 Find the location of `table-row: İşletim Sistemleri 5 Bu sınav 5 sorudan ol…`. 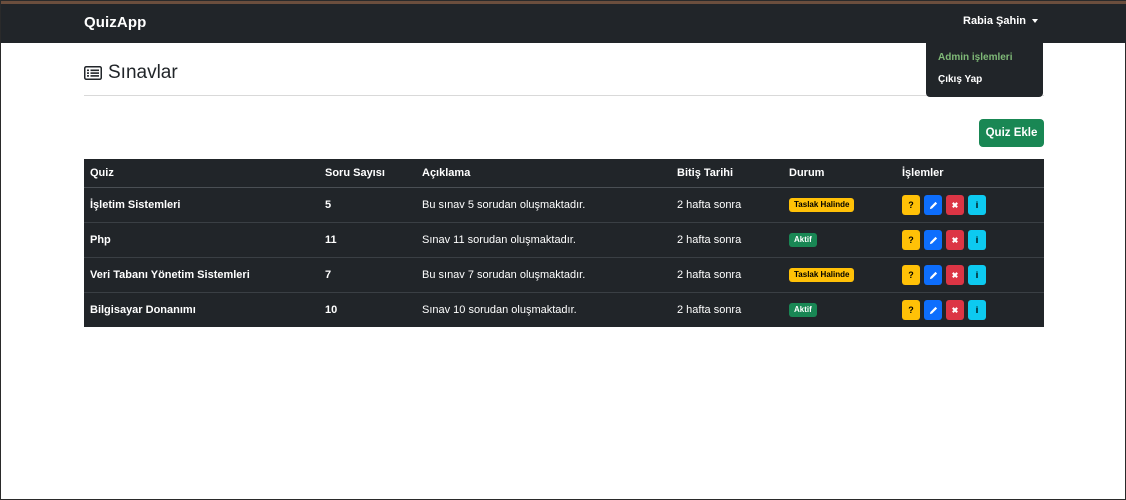

table-row: İşletim Sistemleri 5 Bu sınav 5 sorudan ol… is located at coordinates (564, 205).